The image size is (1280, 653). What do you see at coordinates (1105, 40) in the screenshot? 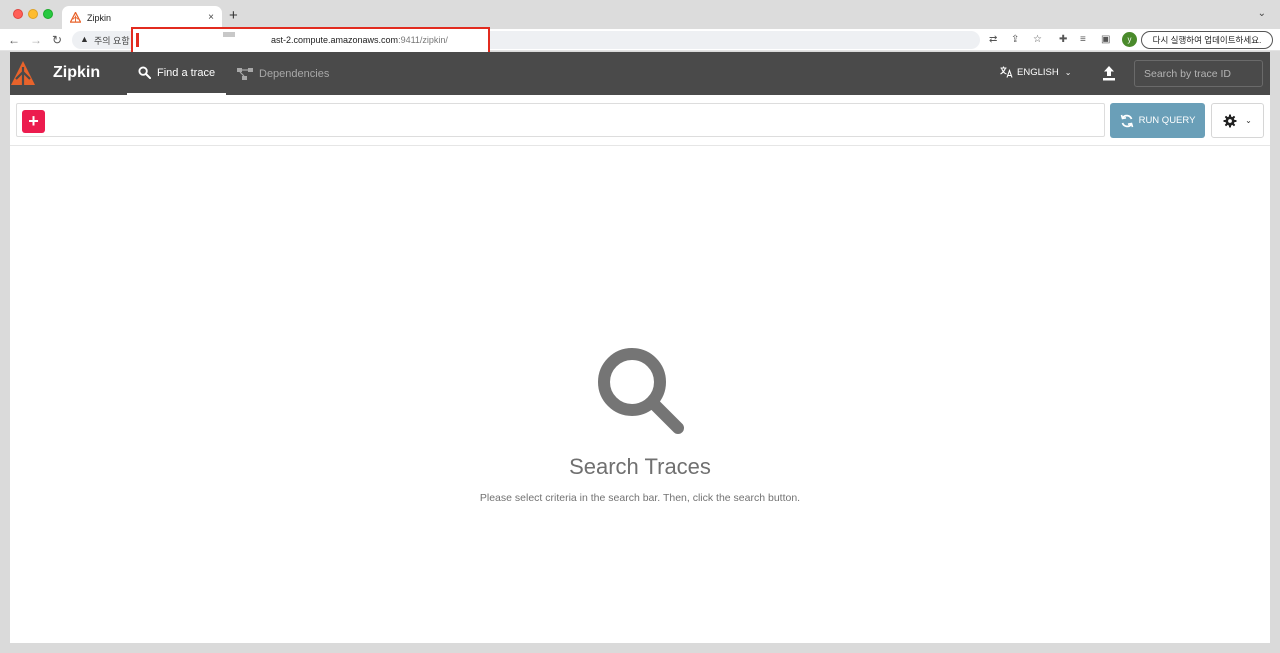
I see `side-panel-icon: ▣` at bounding box center [1105, 40].